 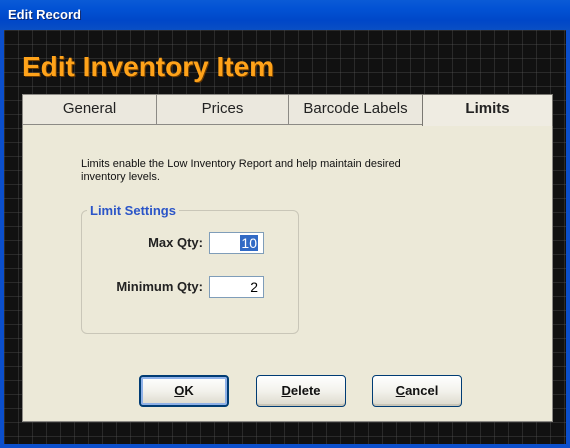 What do you see at coordinates (44, 14) in the screenshot?
I see `window-title: Edit Record` at bounding box center [44, 14].